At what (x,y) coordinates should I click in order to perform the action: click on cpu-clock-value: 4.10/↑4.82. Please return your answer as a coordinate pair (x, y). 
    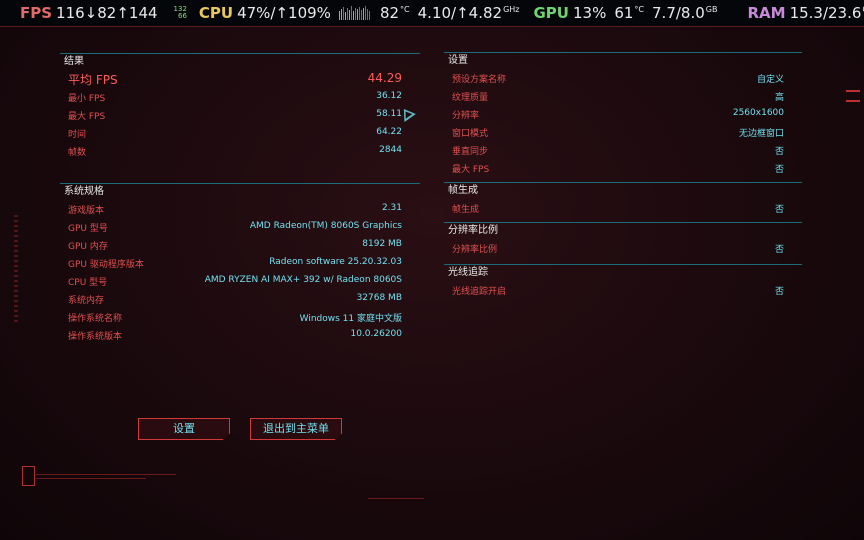
    Looking at the image, I should click on (460, 13).